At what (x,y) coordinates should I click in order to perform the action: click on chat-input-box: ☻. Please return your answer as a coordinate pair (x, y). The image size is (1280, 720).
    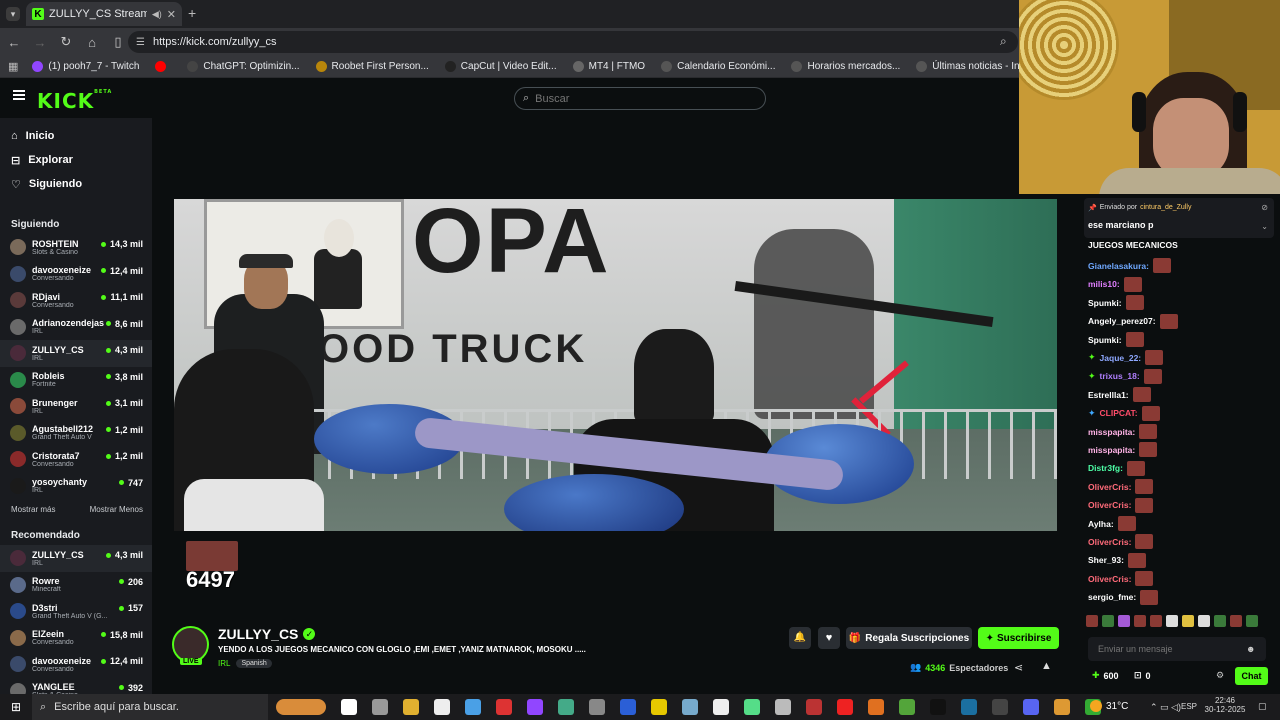
    Looking at the image, I should click on (1177, 649).